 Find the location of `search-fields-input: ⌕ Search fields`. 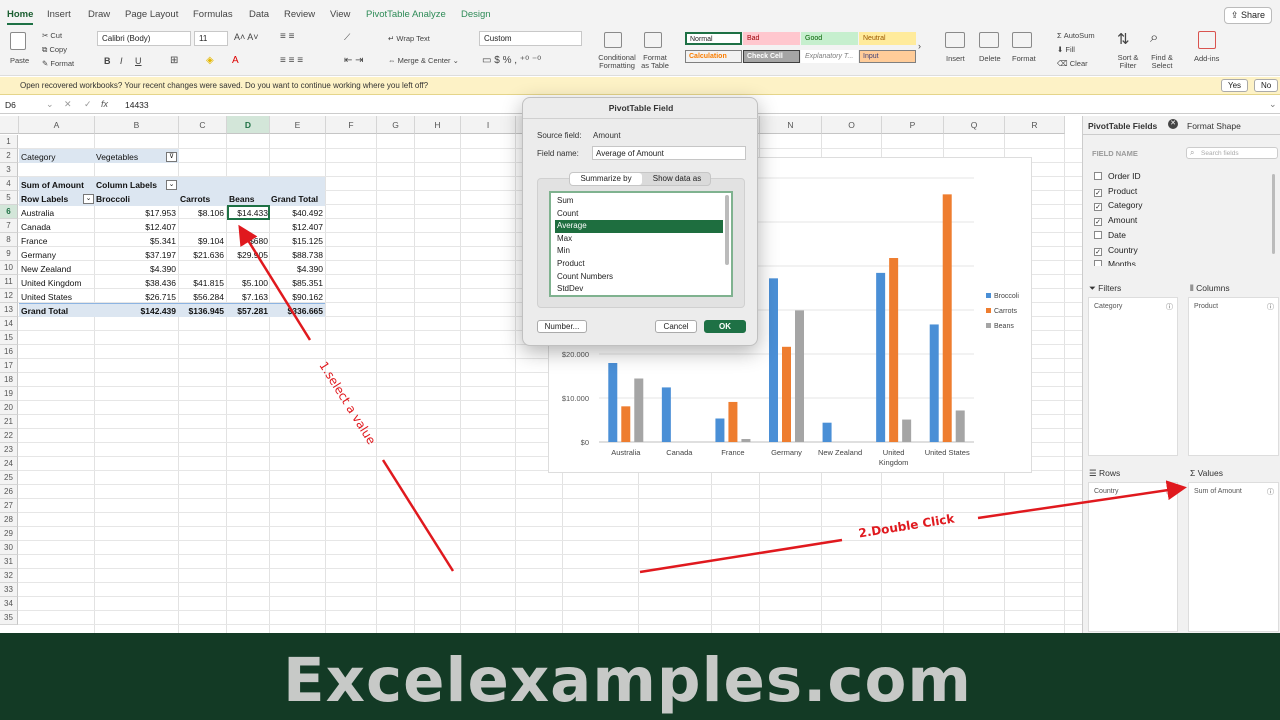

search-fields-input: ⌕ Search fields is located at coordinates (1232, 153).